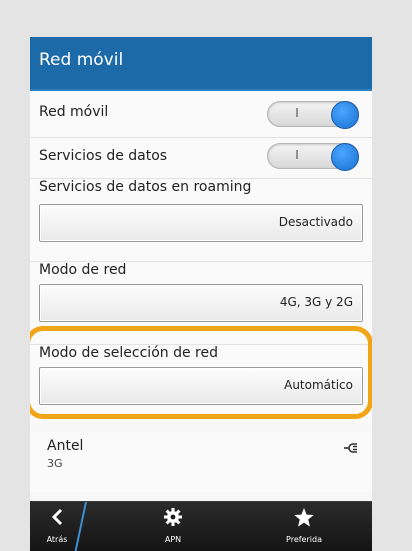  Describe the element at coordinates (173, 519) in the screenshot. I see `gear-icon` at that location.